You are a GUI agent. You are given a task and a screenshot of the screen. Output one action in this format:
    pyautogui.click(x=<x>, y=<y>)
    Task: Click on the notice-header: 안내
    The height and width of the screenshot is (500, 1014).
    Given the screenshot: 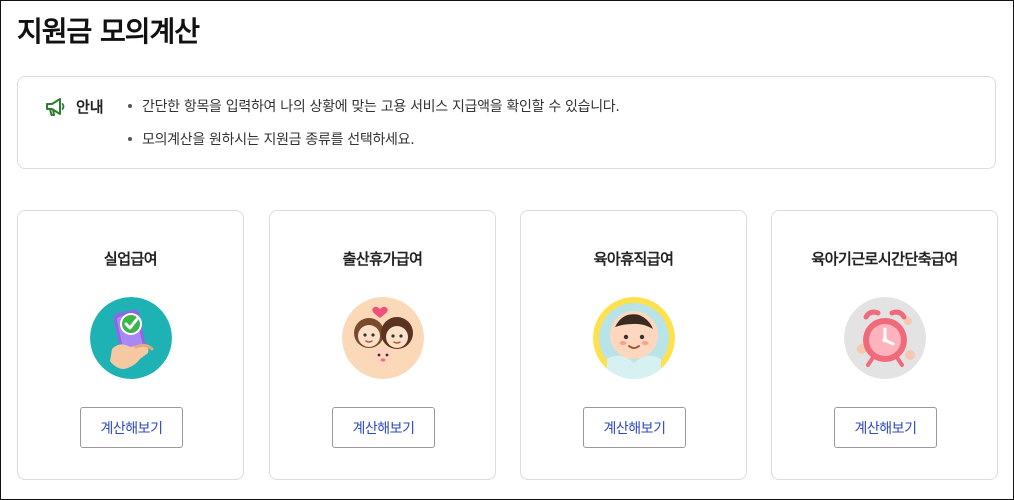 What is the action you would take?
    pyautogui.click(x=74, y=106)
    